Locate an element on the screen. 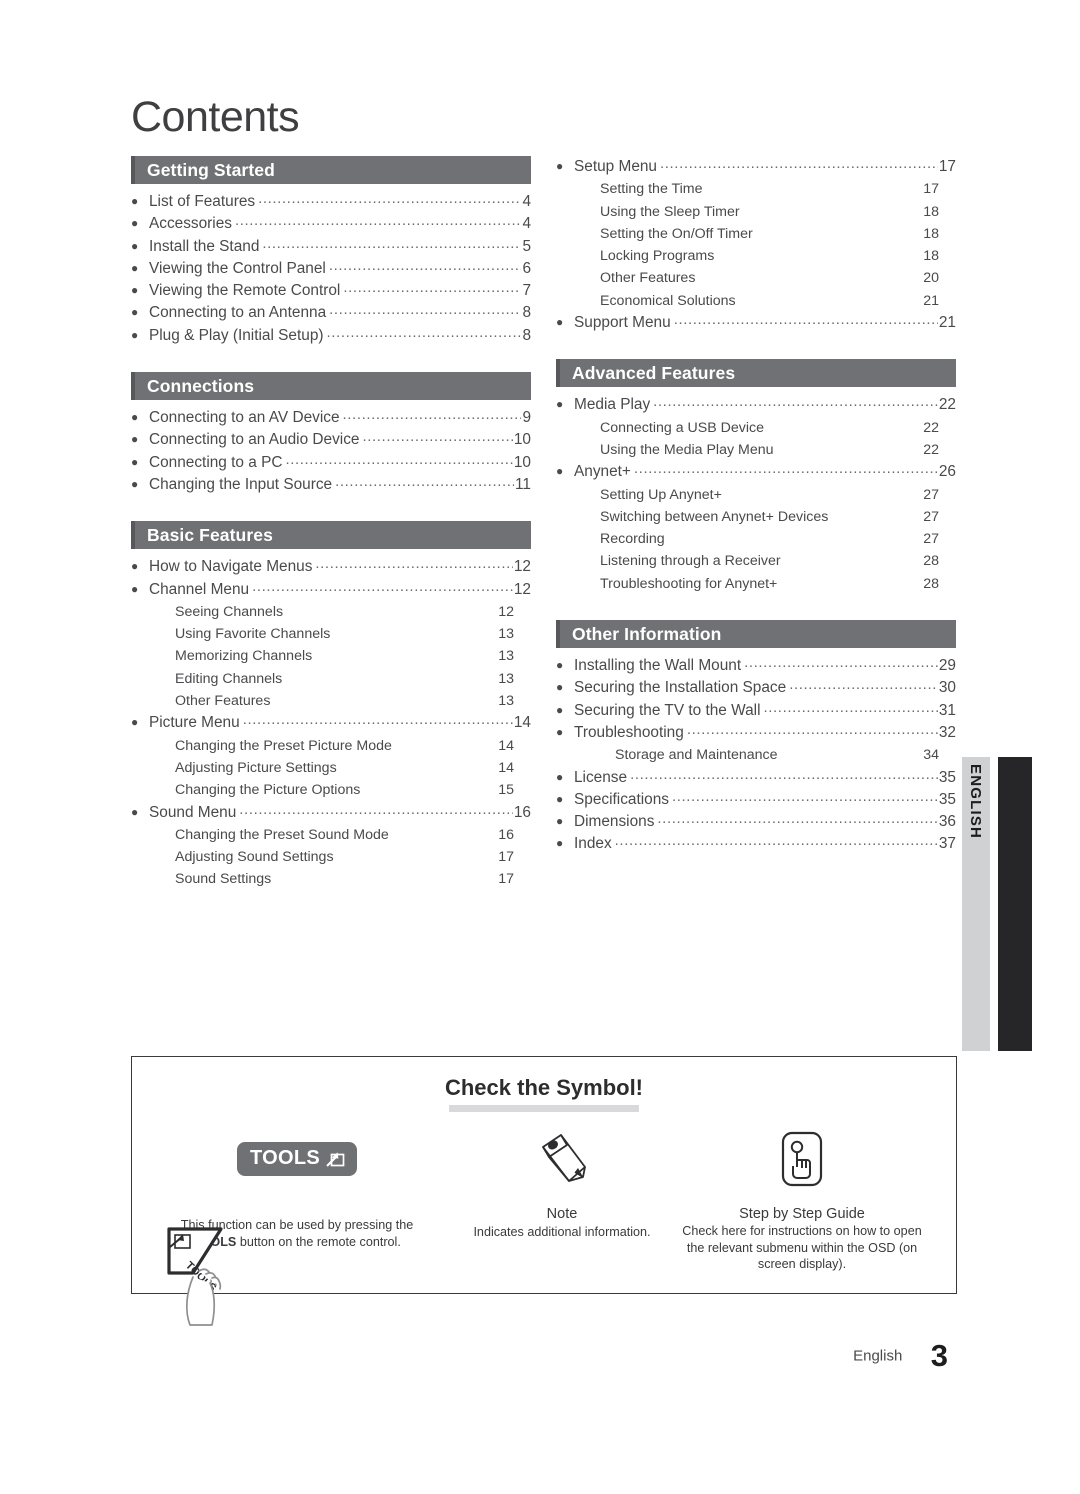 Image resolution: width=1080 pixels, height=1494 pixels. toc-entry-page: 36 is located at coordinates (947, 822).